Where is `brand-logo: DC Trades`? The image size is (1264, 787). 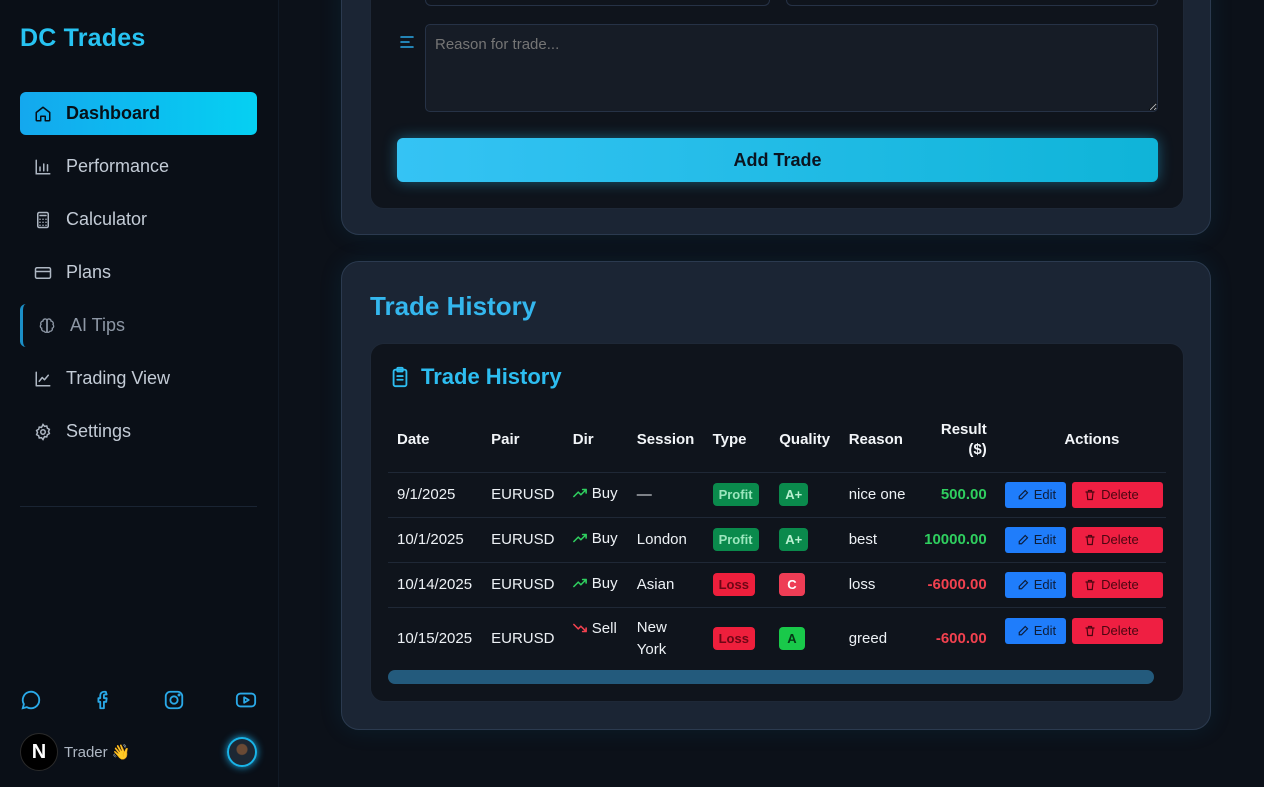 brand-logo: DC Trades is located at coordinates (82, 38).